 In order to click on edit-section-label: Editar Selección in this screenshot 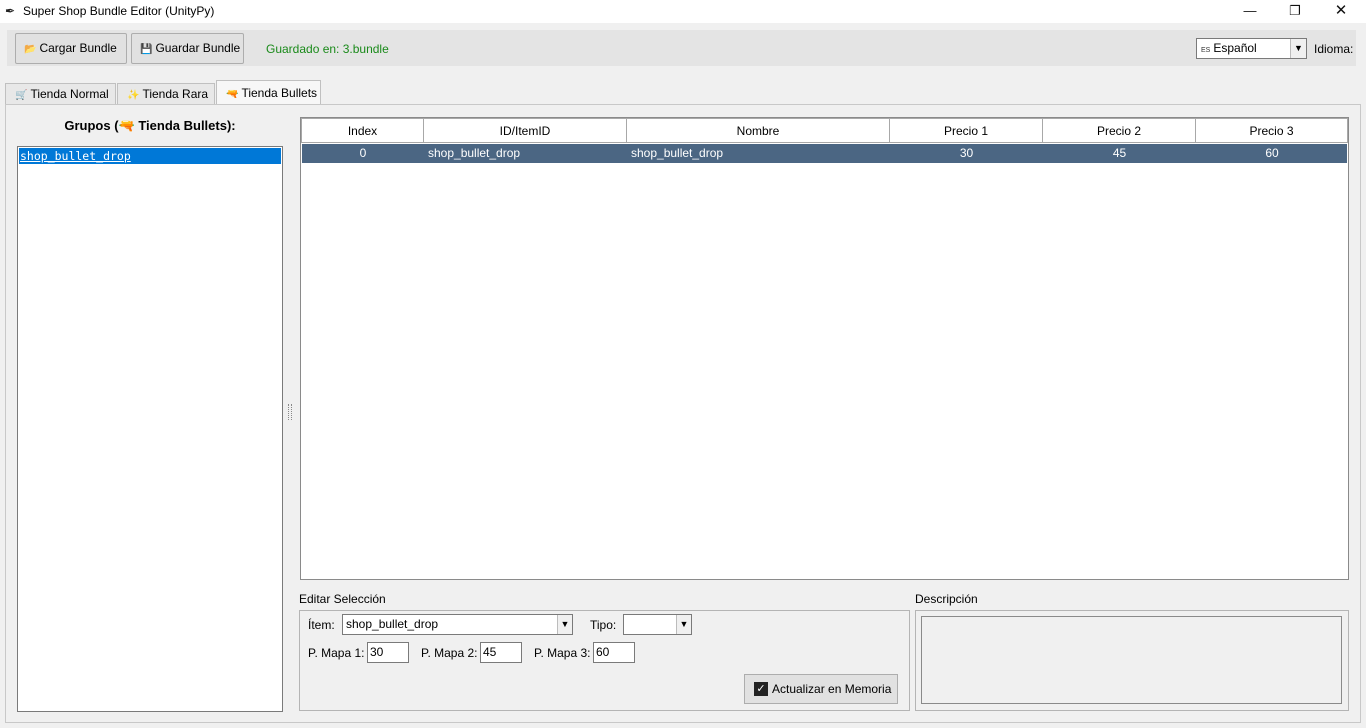, I will do `click(342, 599)`.